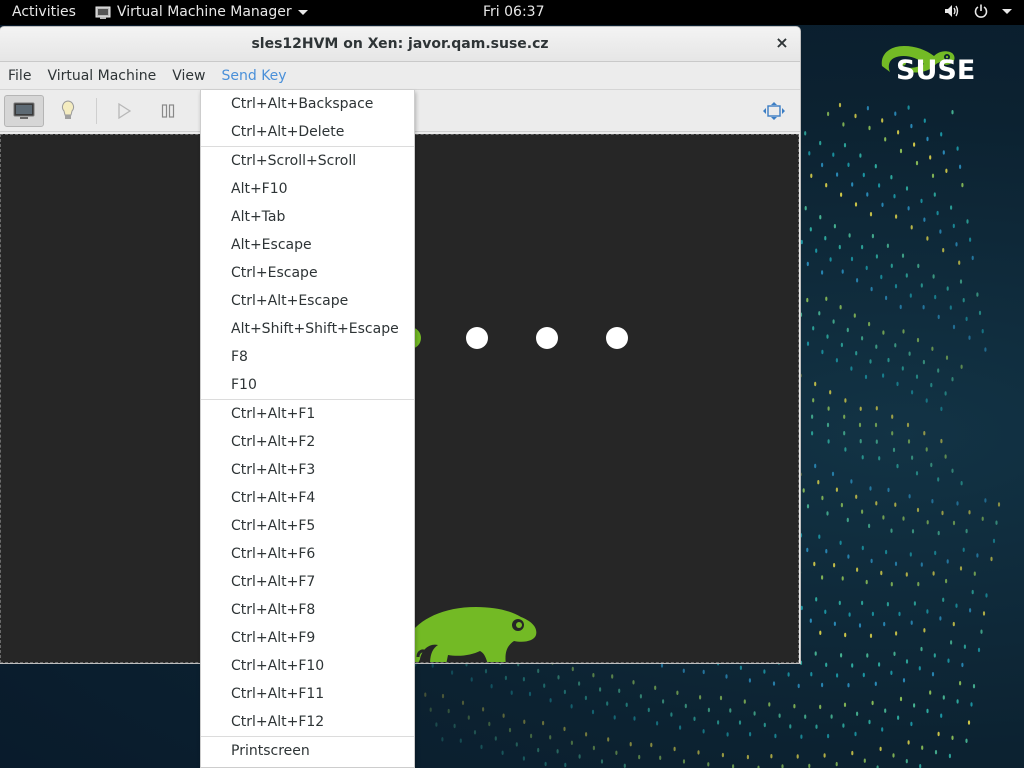  I want to click on send-key-menu-item: Ctrl+Alt+Escape, so click(307, 301).